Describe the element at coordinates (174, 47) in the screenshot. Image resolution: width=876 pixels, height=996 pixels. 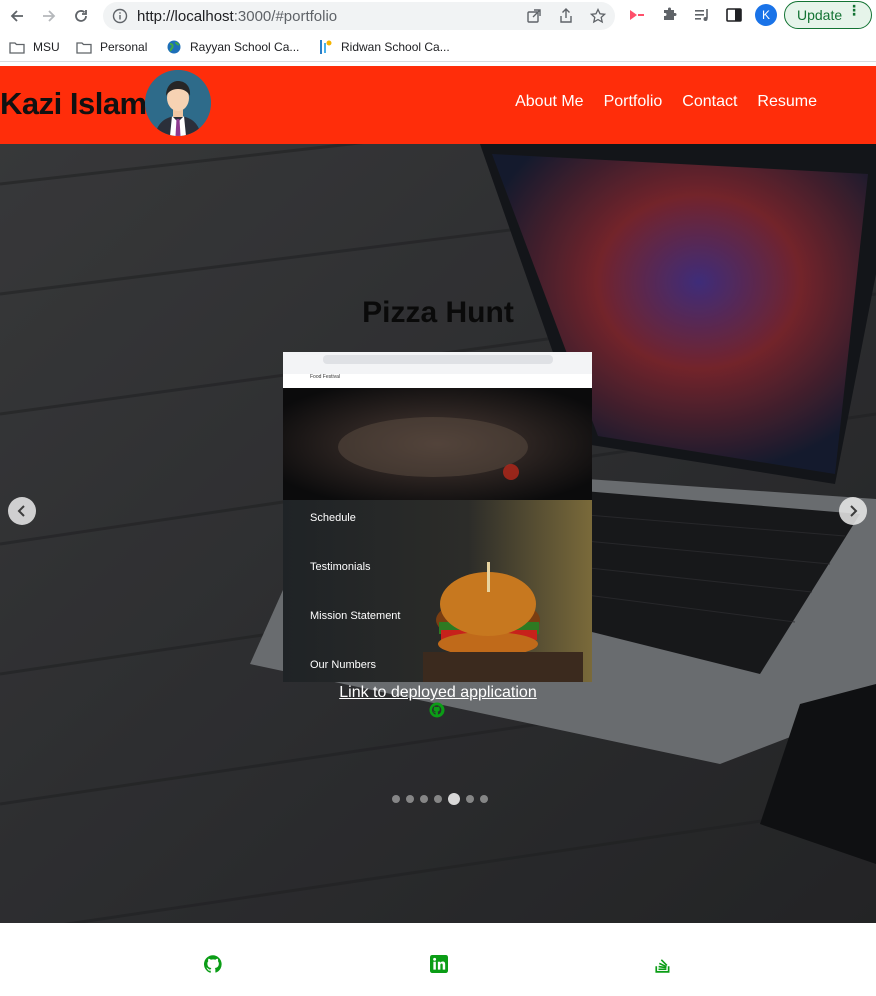
I see `globe-icon` at that location.